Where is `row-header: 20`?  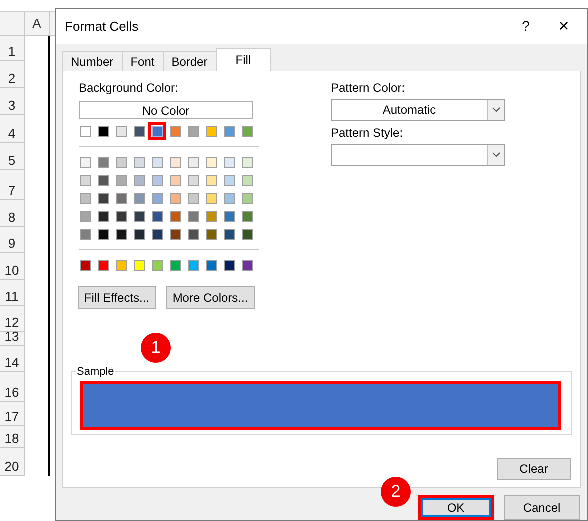
row-header: 20 is located at coordinates (12, 462).